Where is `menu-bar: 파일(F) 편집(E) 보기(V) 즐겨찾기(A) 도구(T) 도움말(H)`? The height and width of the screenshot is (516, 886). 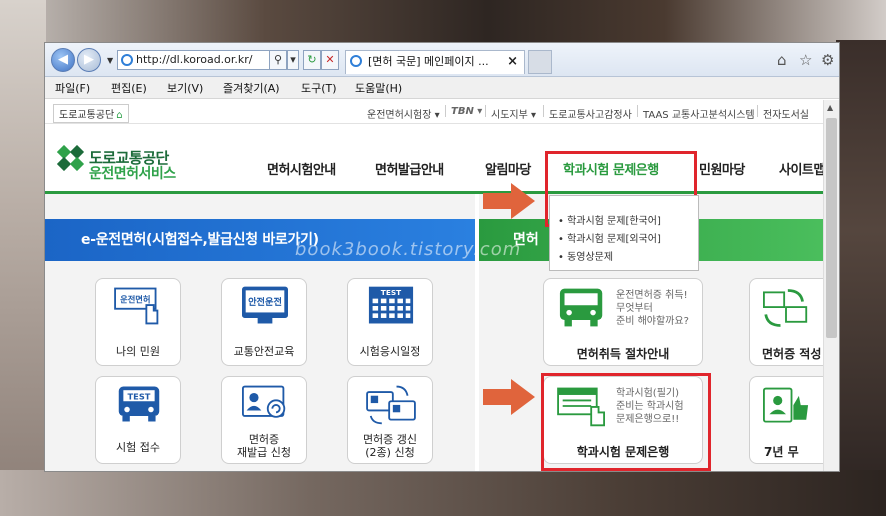
menu-bar: 파일(F) 편집(E) 보기(V) 즐겨찾기(A) 도구(T) 도움말(H) is located at coordinates (442, 88).